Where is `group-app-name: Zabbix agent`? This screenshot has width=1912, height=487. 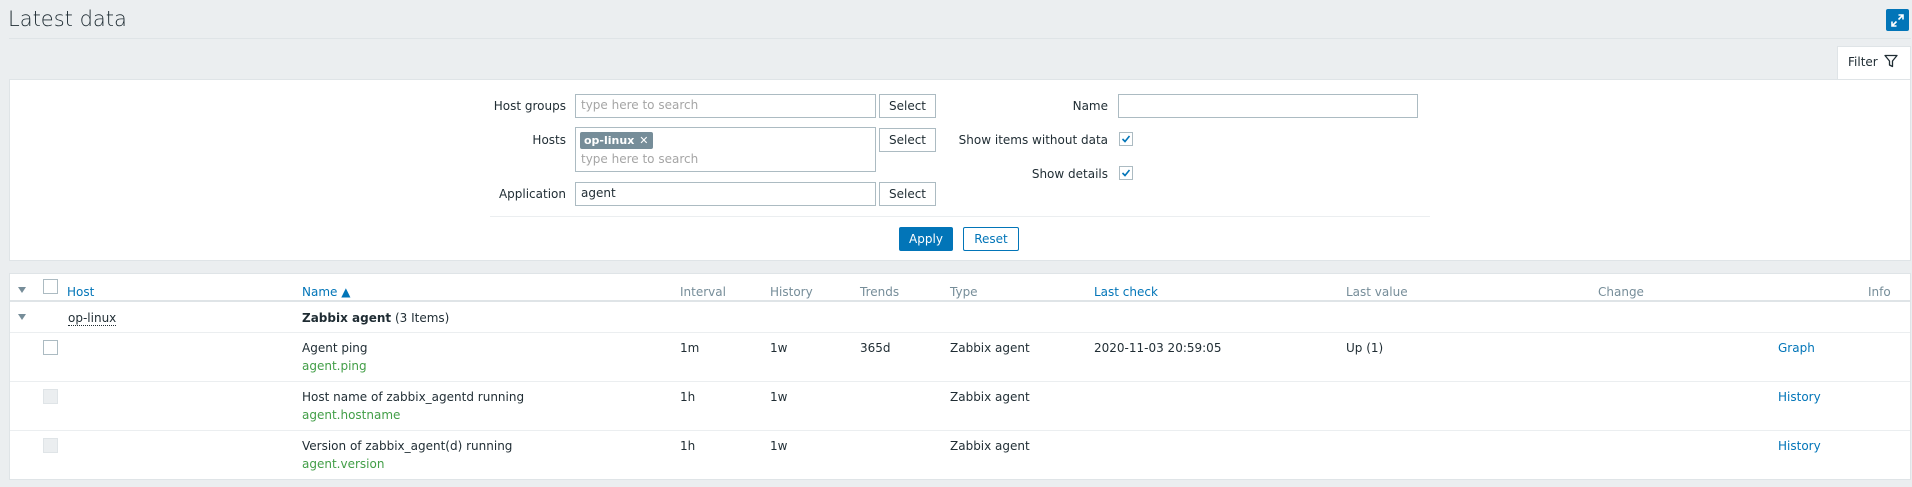
group-app-name: Zabbix agent is located at coordinates (347, 318).